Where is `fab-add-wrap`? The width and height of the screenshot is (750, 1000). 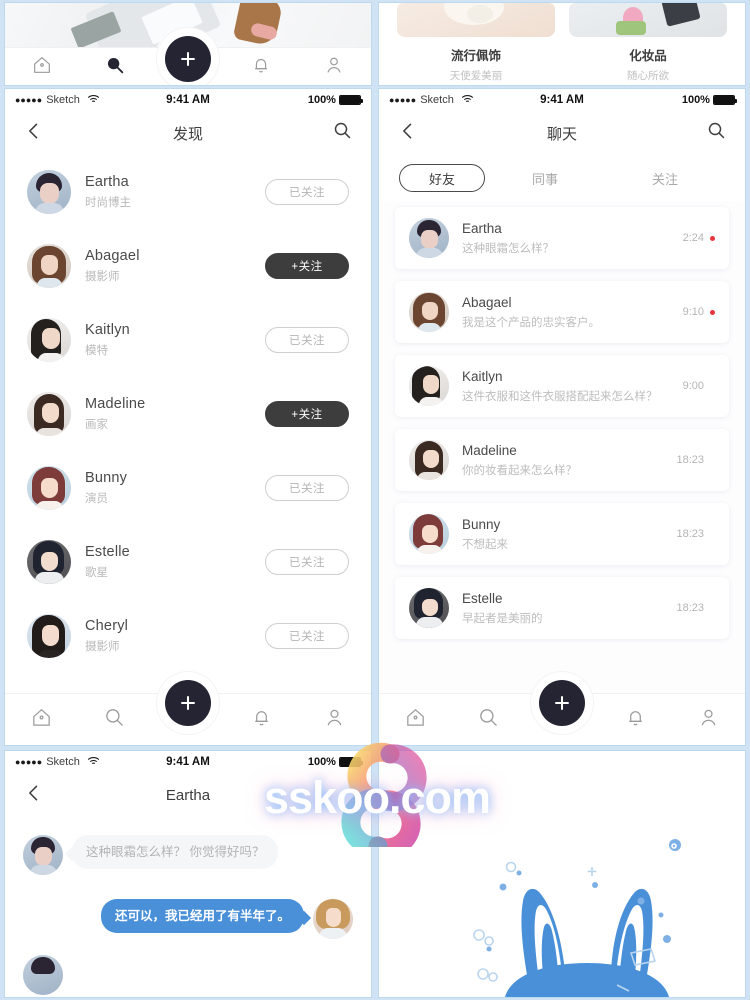
fab-add-wrap is located at coordinates (188, 56).